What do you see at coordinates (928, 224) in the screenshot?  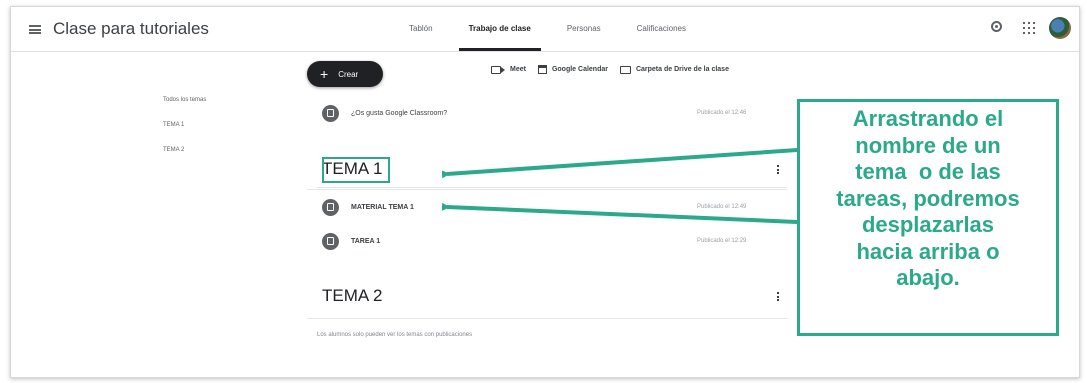 I see `annotation-line: desplazarlas` at bounding box center [928, 224].